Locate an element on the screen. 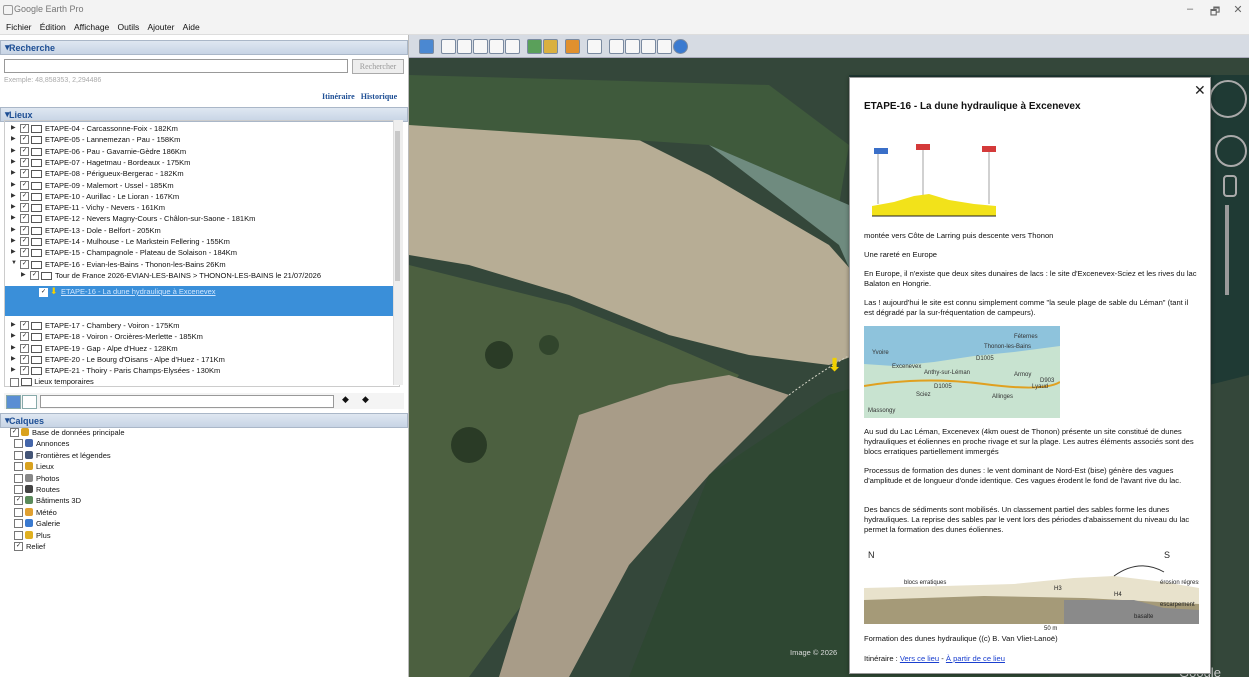 The height and width of the screenshot is (677, 1249). place-row: ▶ ✓ ETAPE-06 - Pau - Gavarnie-Gèdre 186Km is located at coordinates (202, 151).